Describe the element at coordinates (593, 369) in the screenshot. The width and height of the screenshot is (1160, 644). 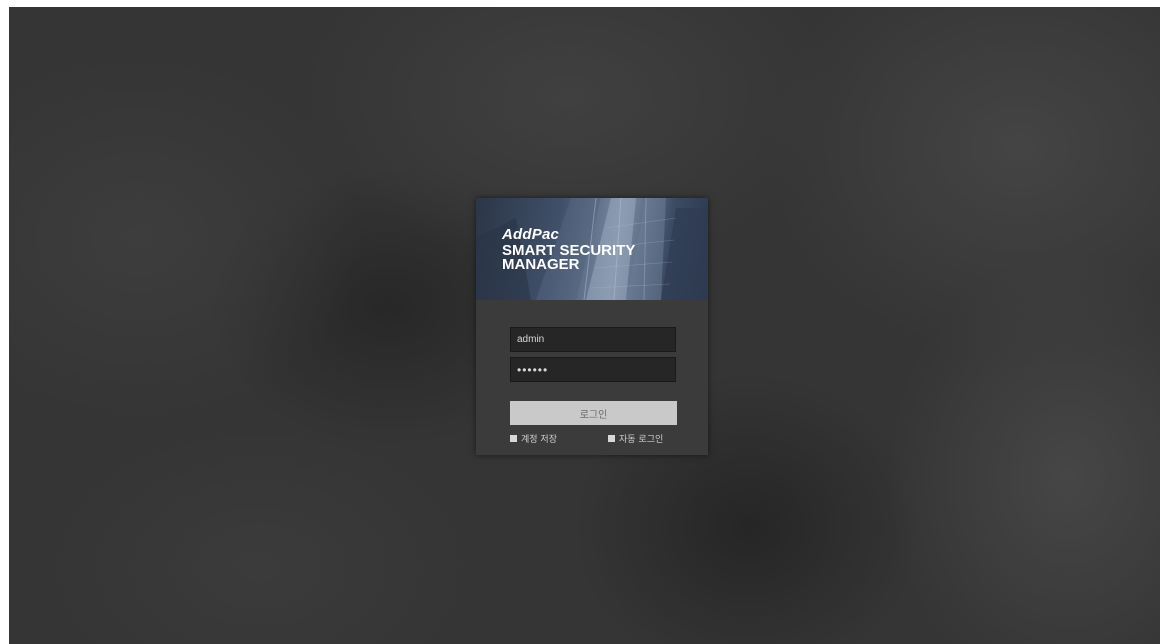
I see `password-input` at that location.